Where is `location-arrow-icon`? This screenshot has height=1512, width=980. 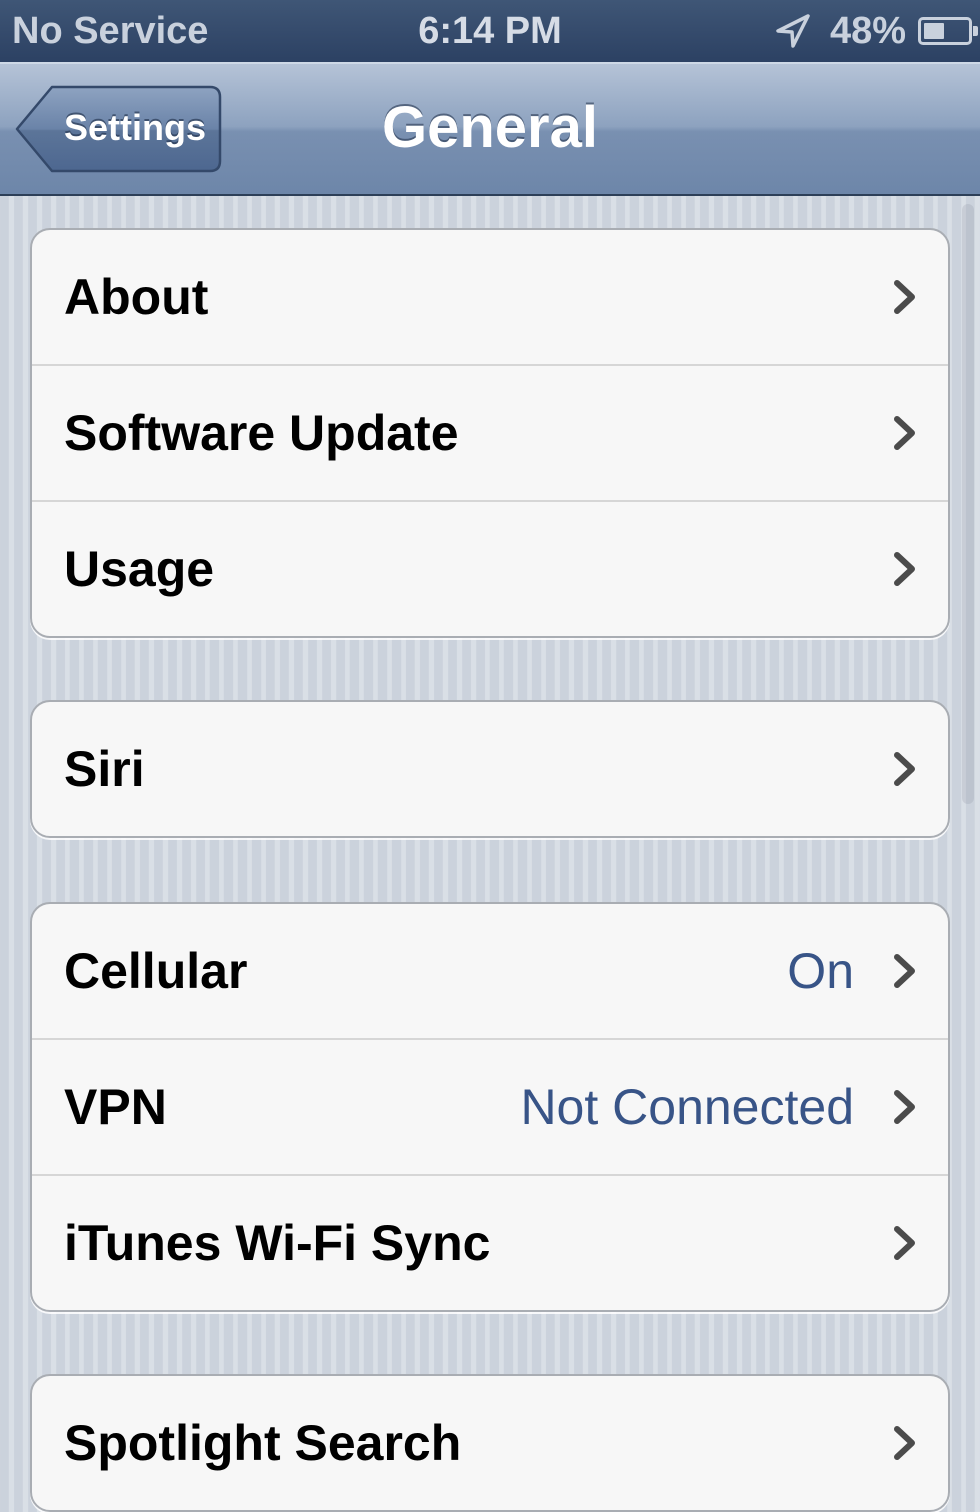 location-arrow-icon is located at coordinates (793, 31).